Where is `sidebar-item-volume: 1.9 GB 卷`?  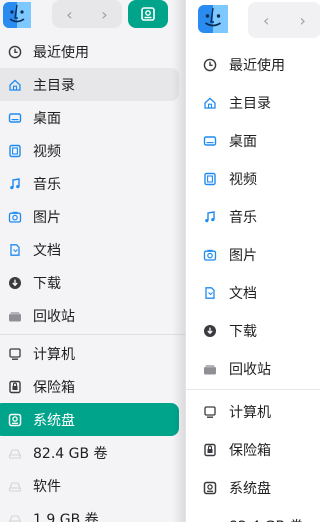 sidebar-item-volume: 1.9 GB 卷 is located at coordinates (93, 512).